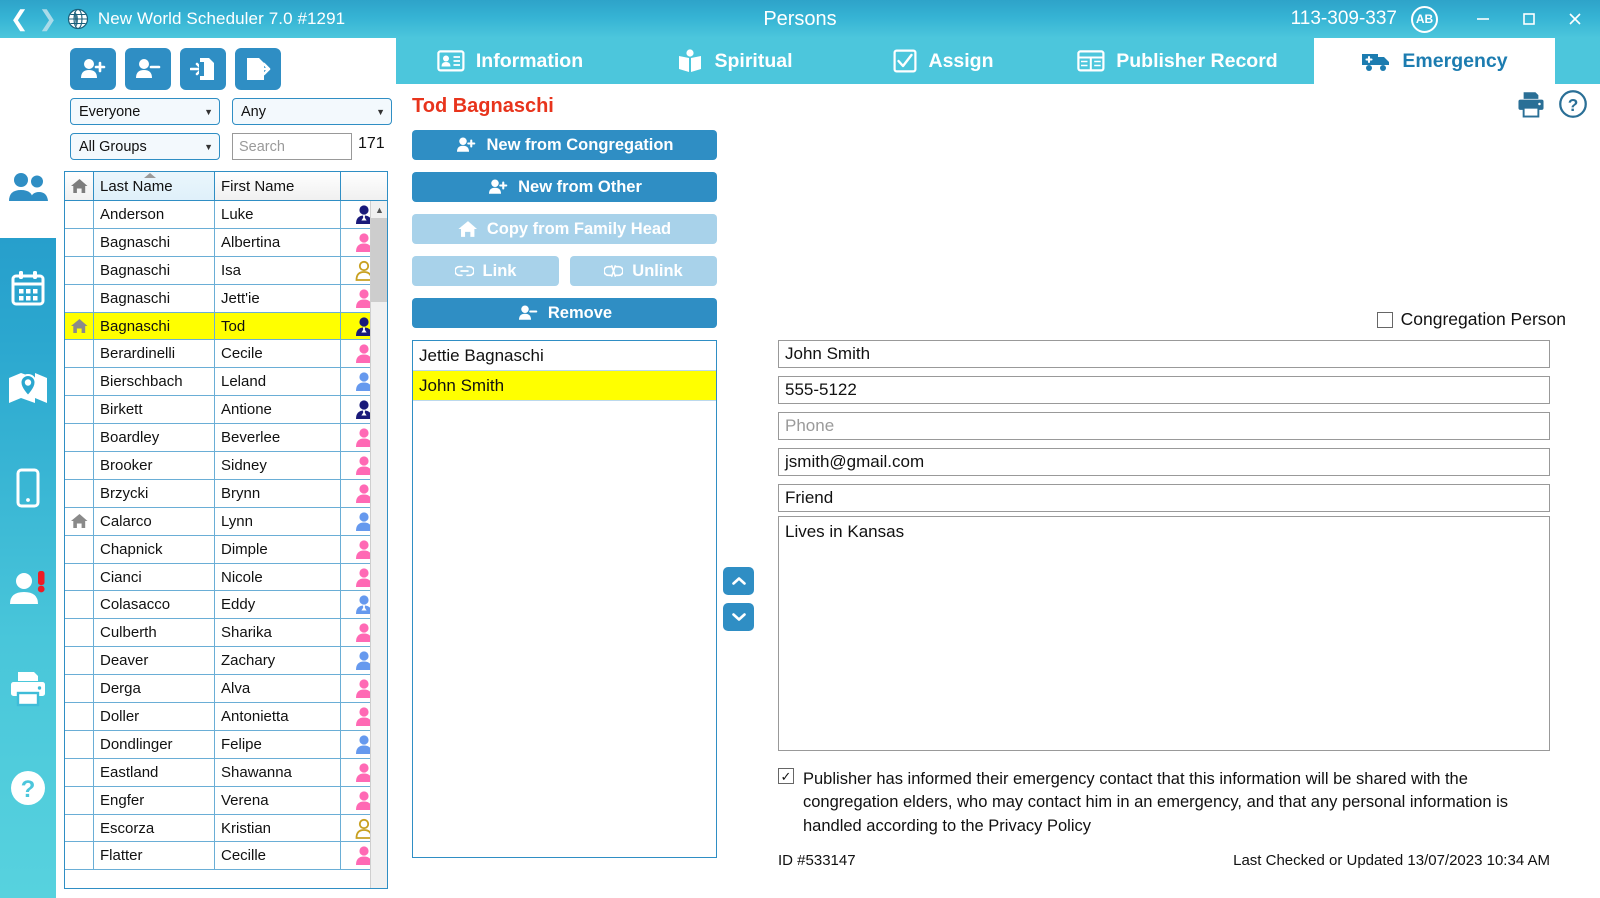 Image resolution: width=1600 pixels, height=898 pixels. What do you see at coordinates (735, 61) in the screenshot?
I see `tab-spiritual: Spiritual` at bounding box center [735, 61].